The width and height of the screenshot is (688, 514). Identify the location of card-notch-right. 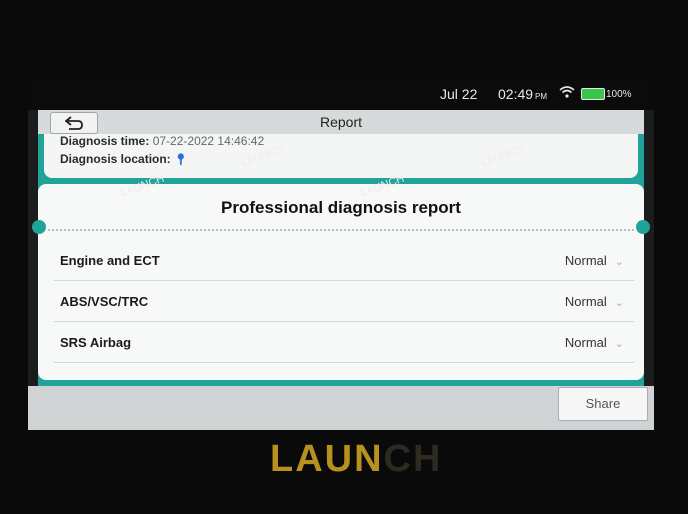
(643, 227).